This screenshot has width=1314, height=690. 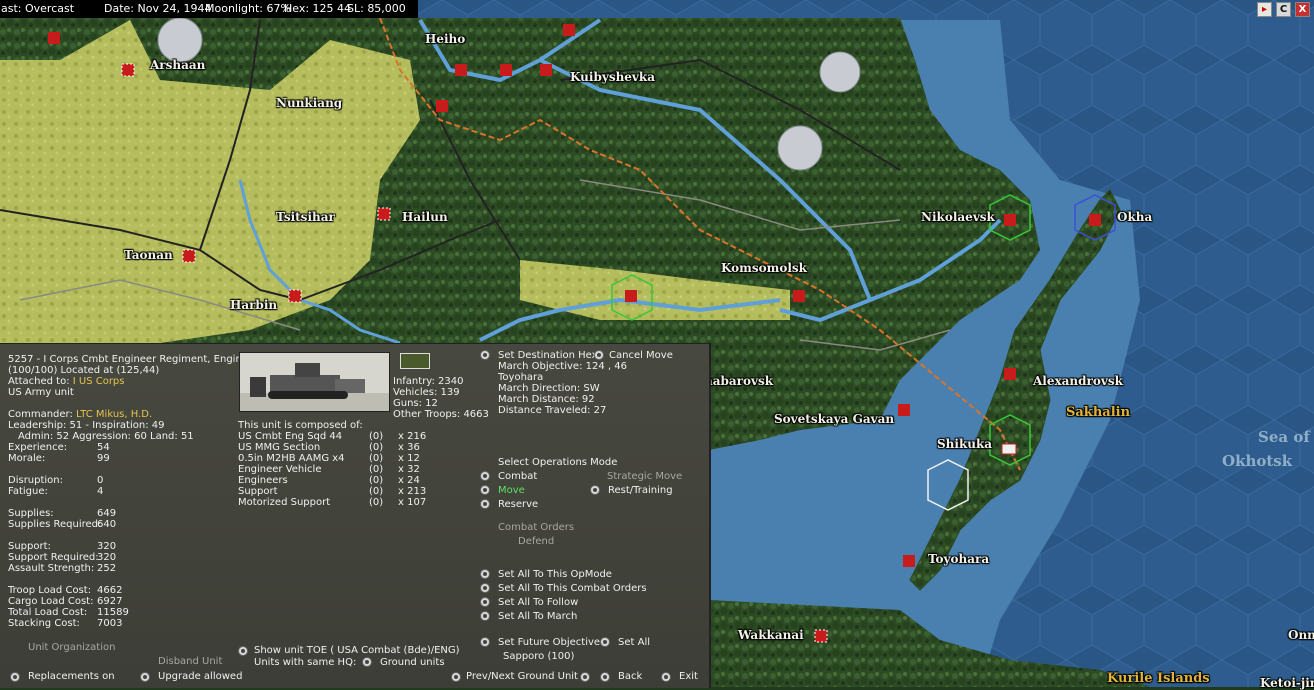 I want to click on composition-count: x 24, so click(x=409, y=480).